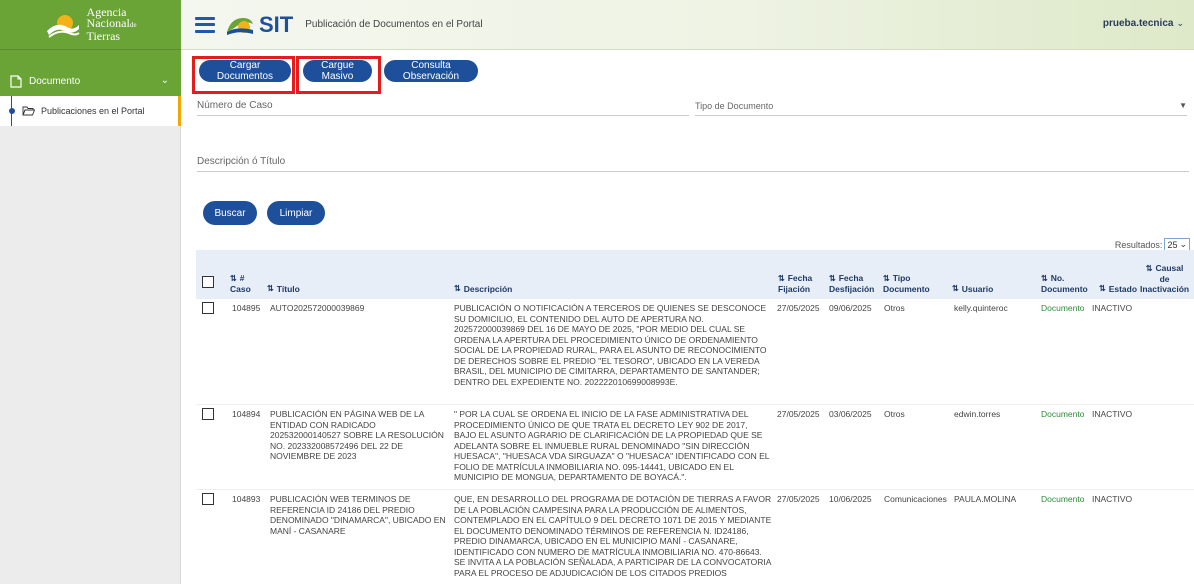  What do you see at coordinates (108, 23) in the screenshot?
I see `agency-name-line2-main: Nacional` at bounding box center [108, 23].